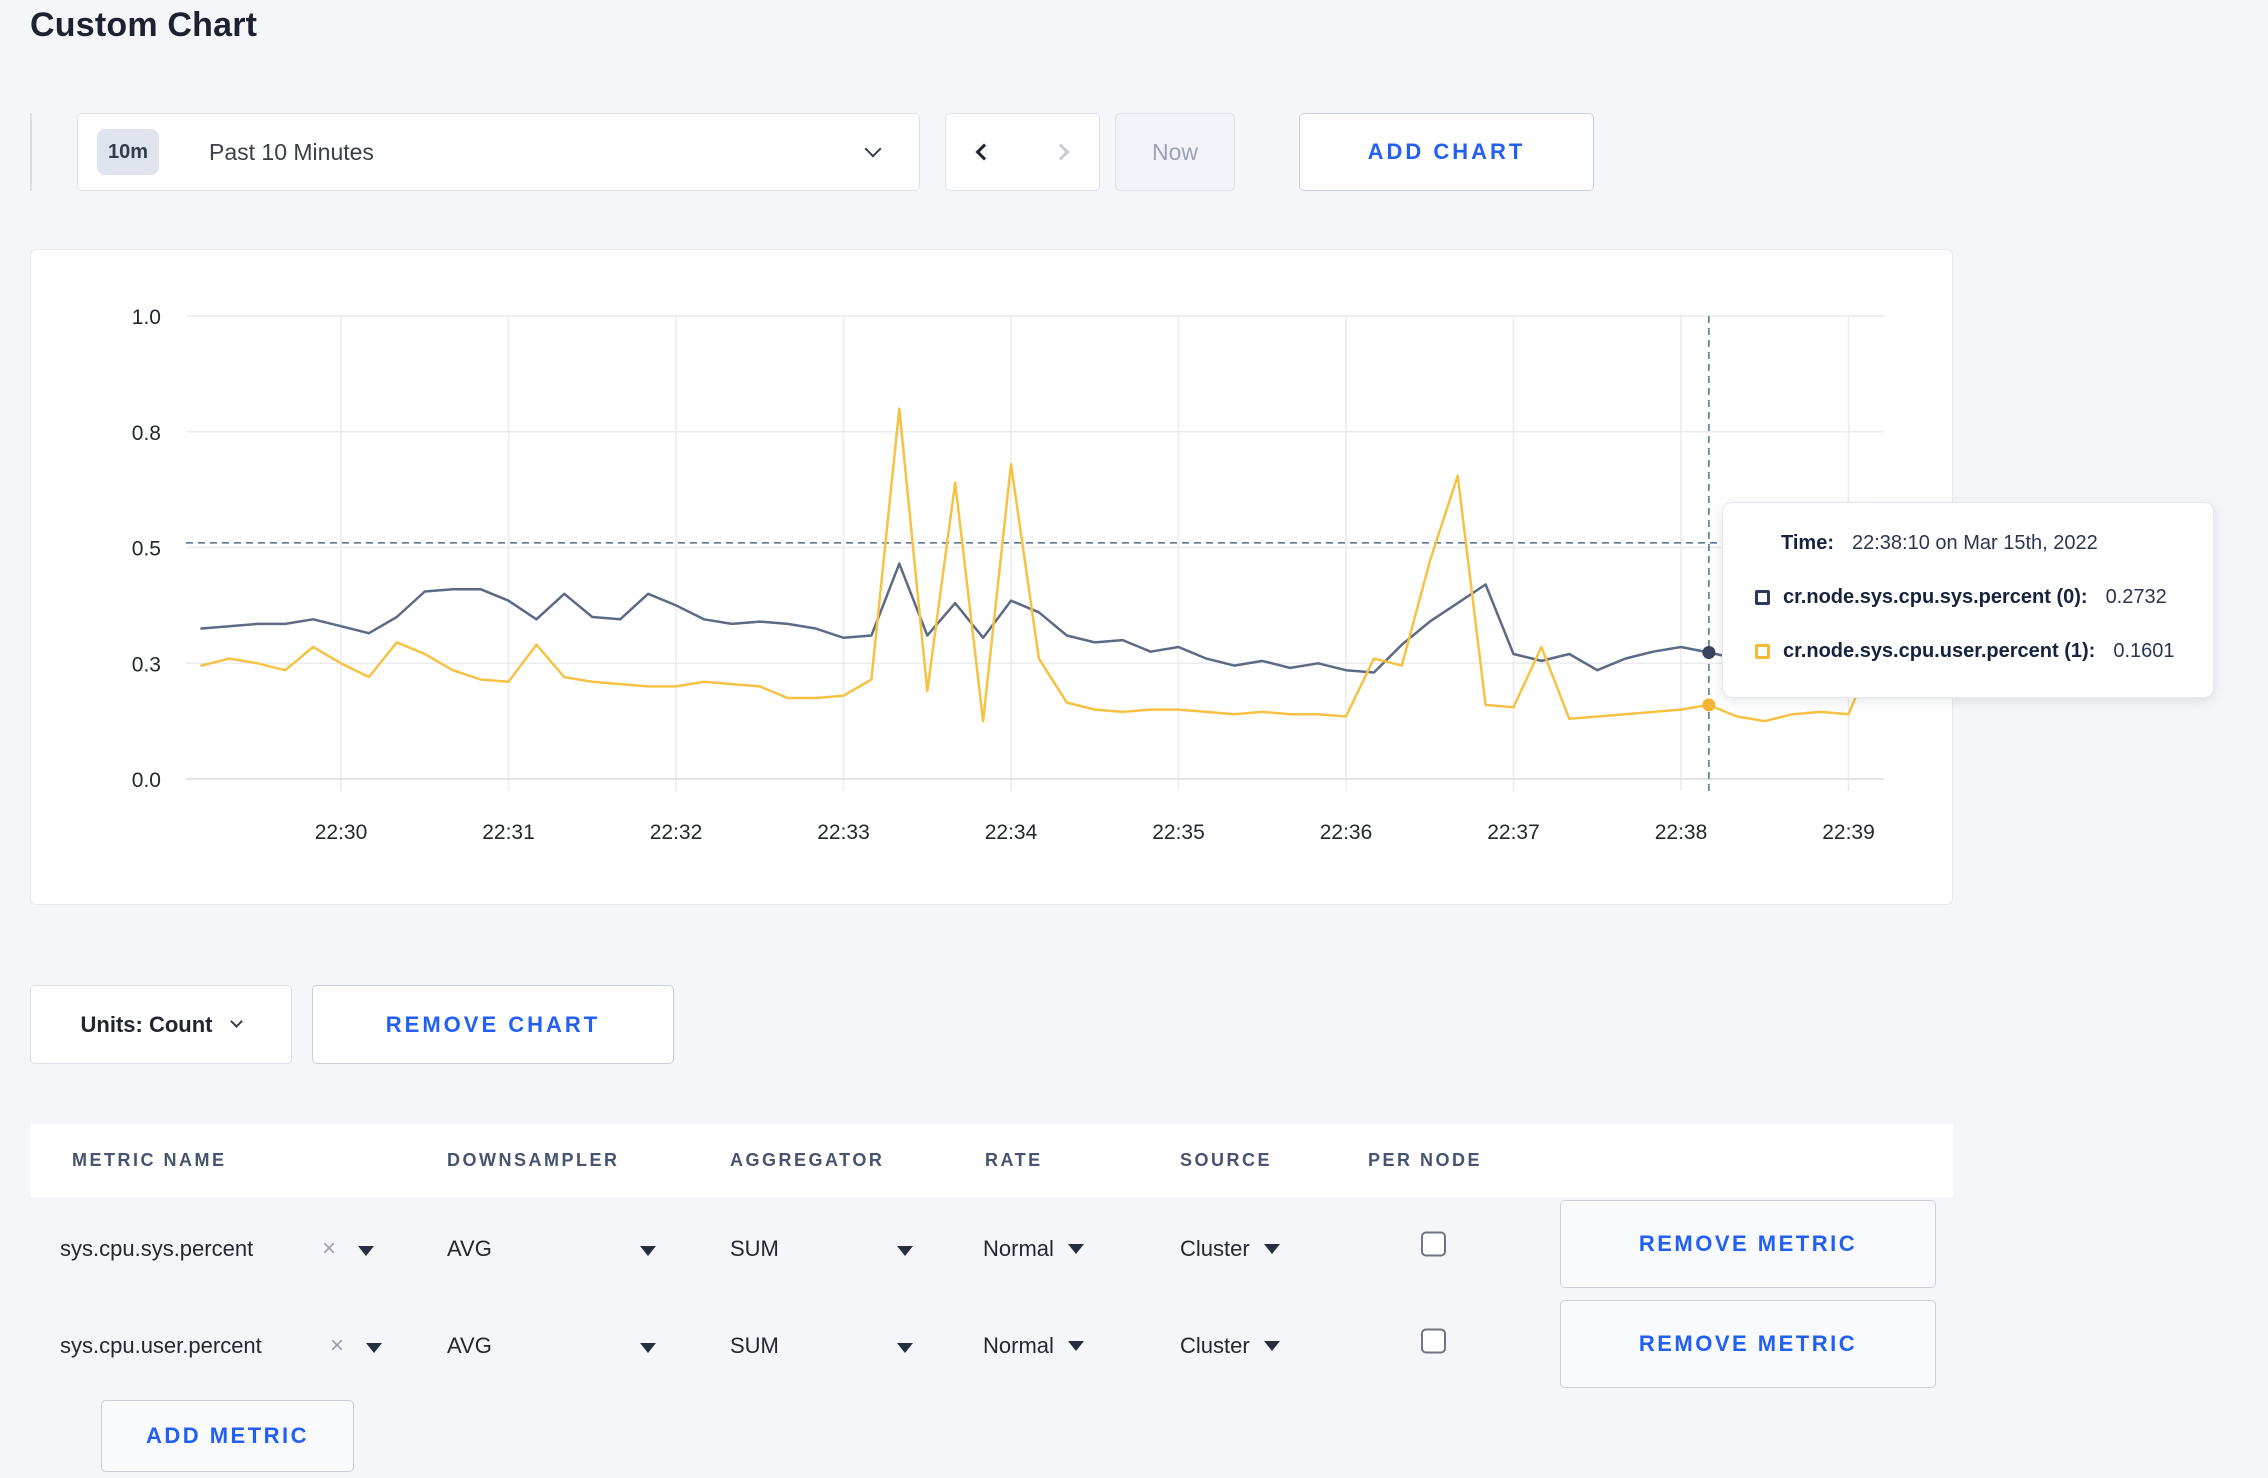 The width and height of the screenshot is (2268, 1478). I want to click on svg-text: 1.0, so click(146, 317).